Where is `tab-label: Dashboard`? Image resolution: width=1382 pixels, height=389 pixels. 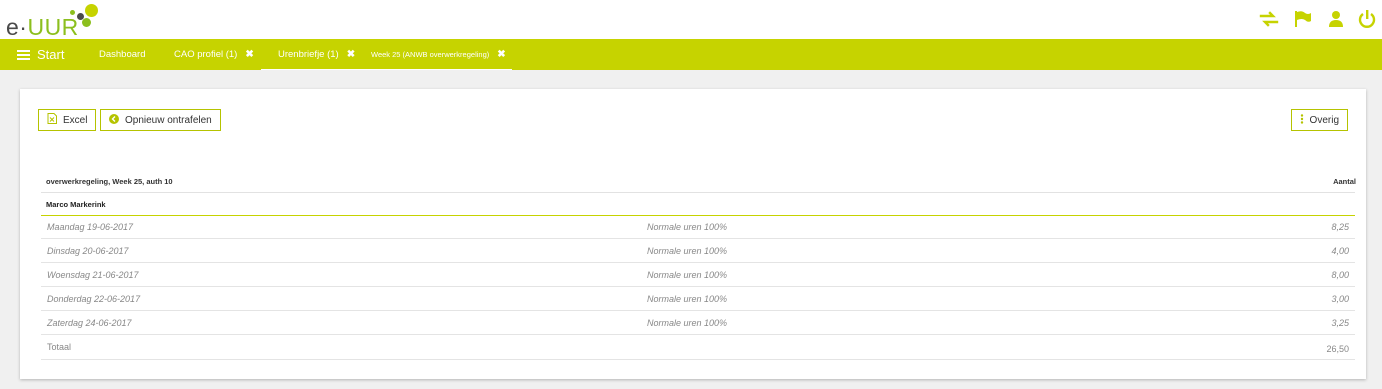 tab-label: Dashboard is located at coordinates (122, 54).